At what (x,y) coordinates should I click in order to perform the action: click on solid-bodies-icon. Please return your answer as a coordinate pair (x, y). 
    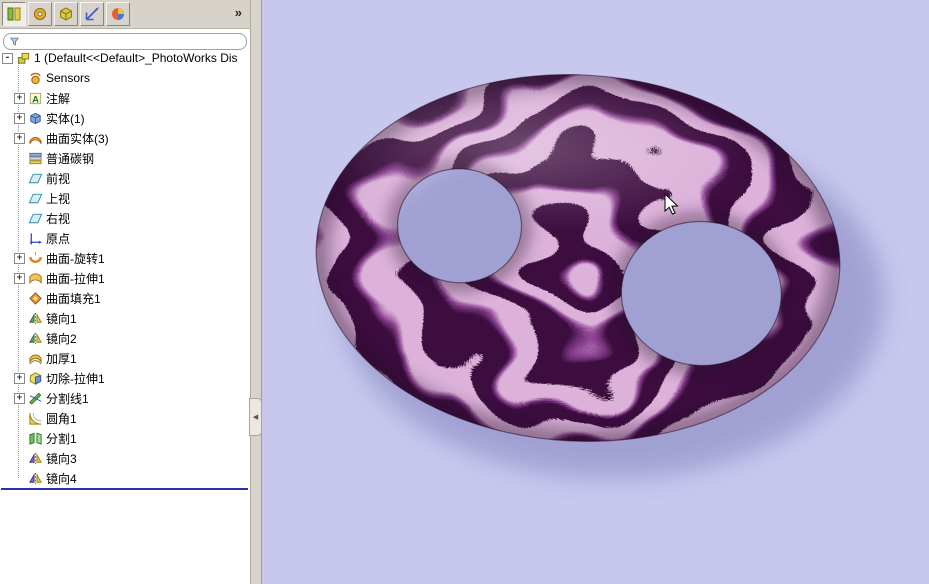
    Looking at the image, I should click on (35, 118).